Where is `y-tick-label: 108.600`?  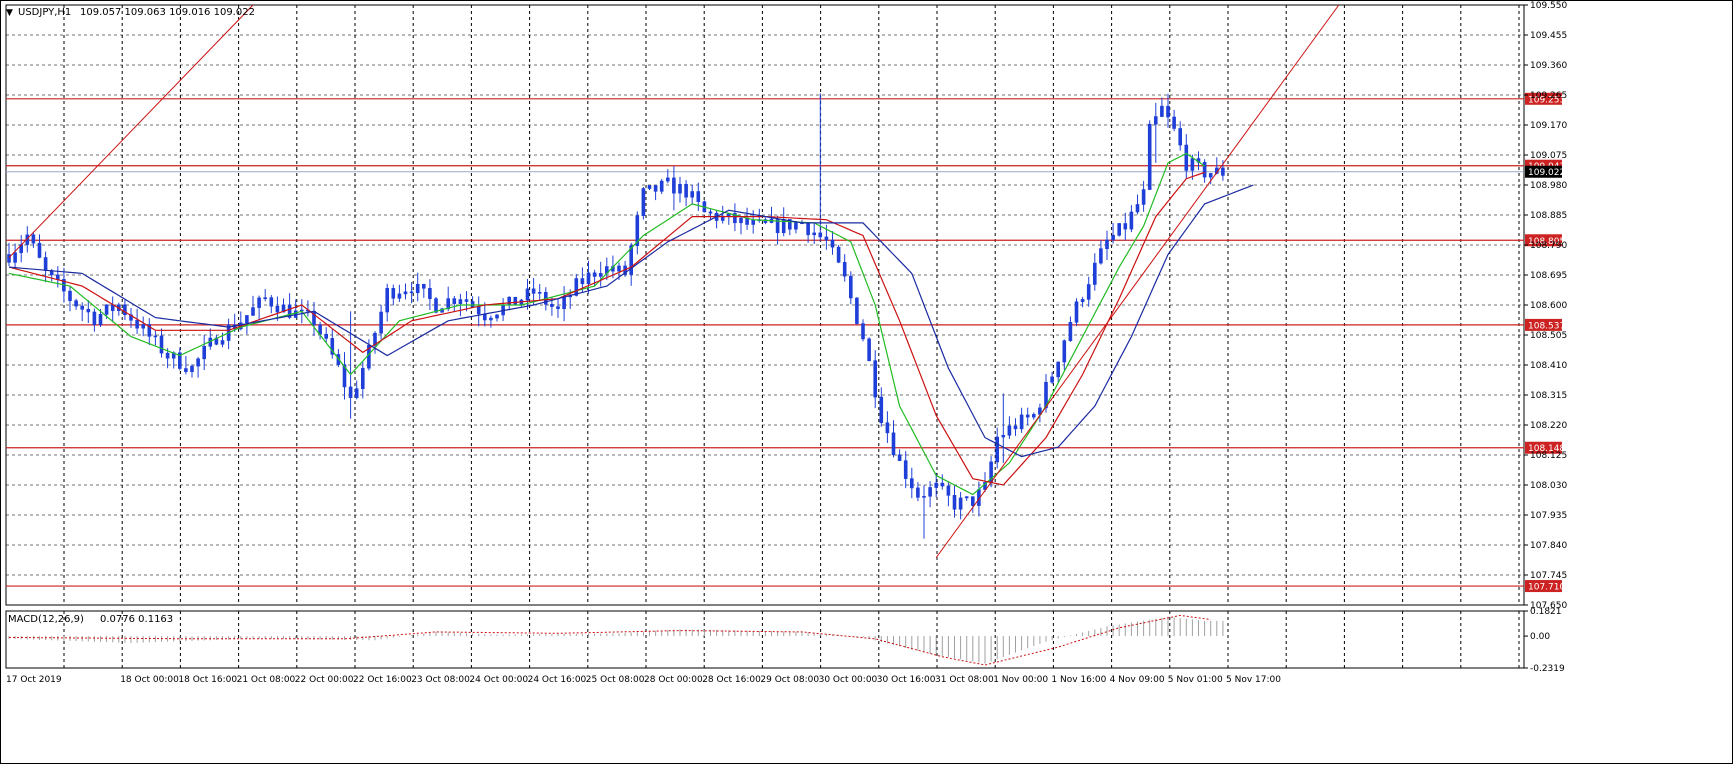 y-tick-label: 108.600 is located at coordinates (1548, 306).